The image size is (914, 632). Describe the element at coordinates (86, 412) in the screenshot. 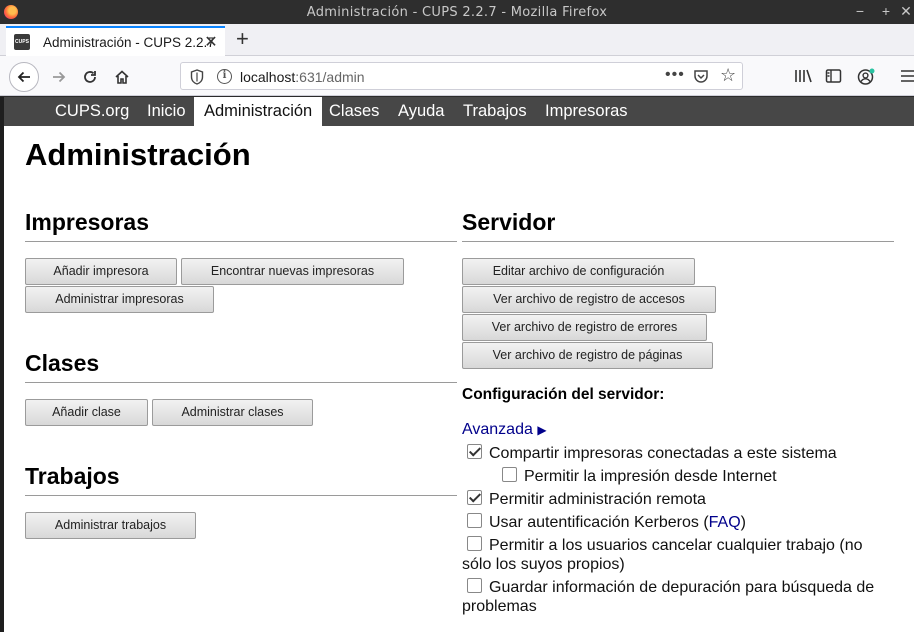

I see `add-class-button: Añadir clase` at that location.